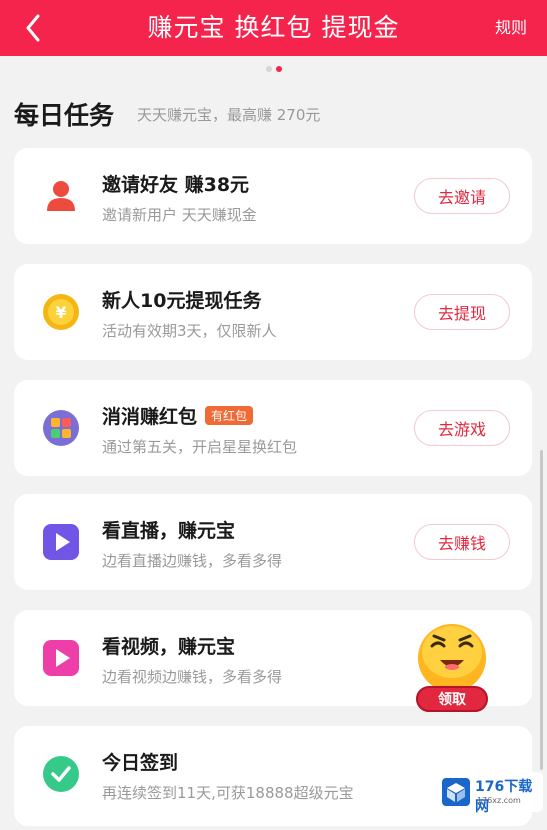  I want to click on game-icon, so click(61, 428).